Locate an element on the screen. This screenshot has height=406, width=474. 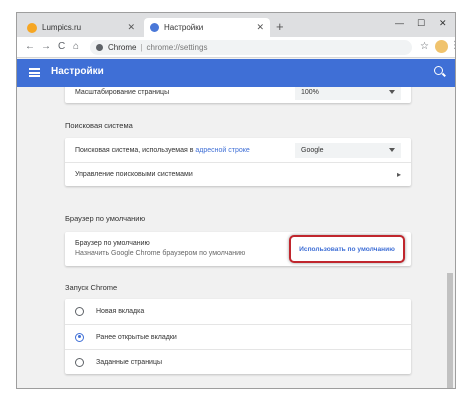
search-engine-label-prefix: Поисковая система, используемая в is located at coordinates (135, 150).